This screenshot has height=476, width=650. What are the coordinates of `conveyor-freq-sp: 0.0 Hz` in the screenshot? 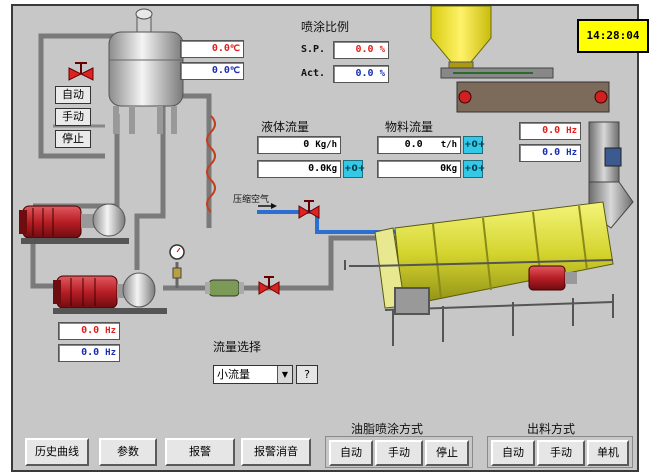 It's located at (550, 131).